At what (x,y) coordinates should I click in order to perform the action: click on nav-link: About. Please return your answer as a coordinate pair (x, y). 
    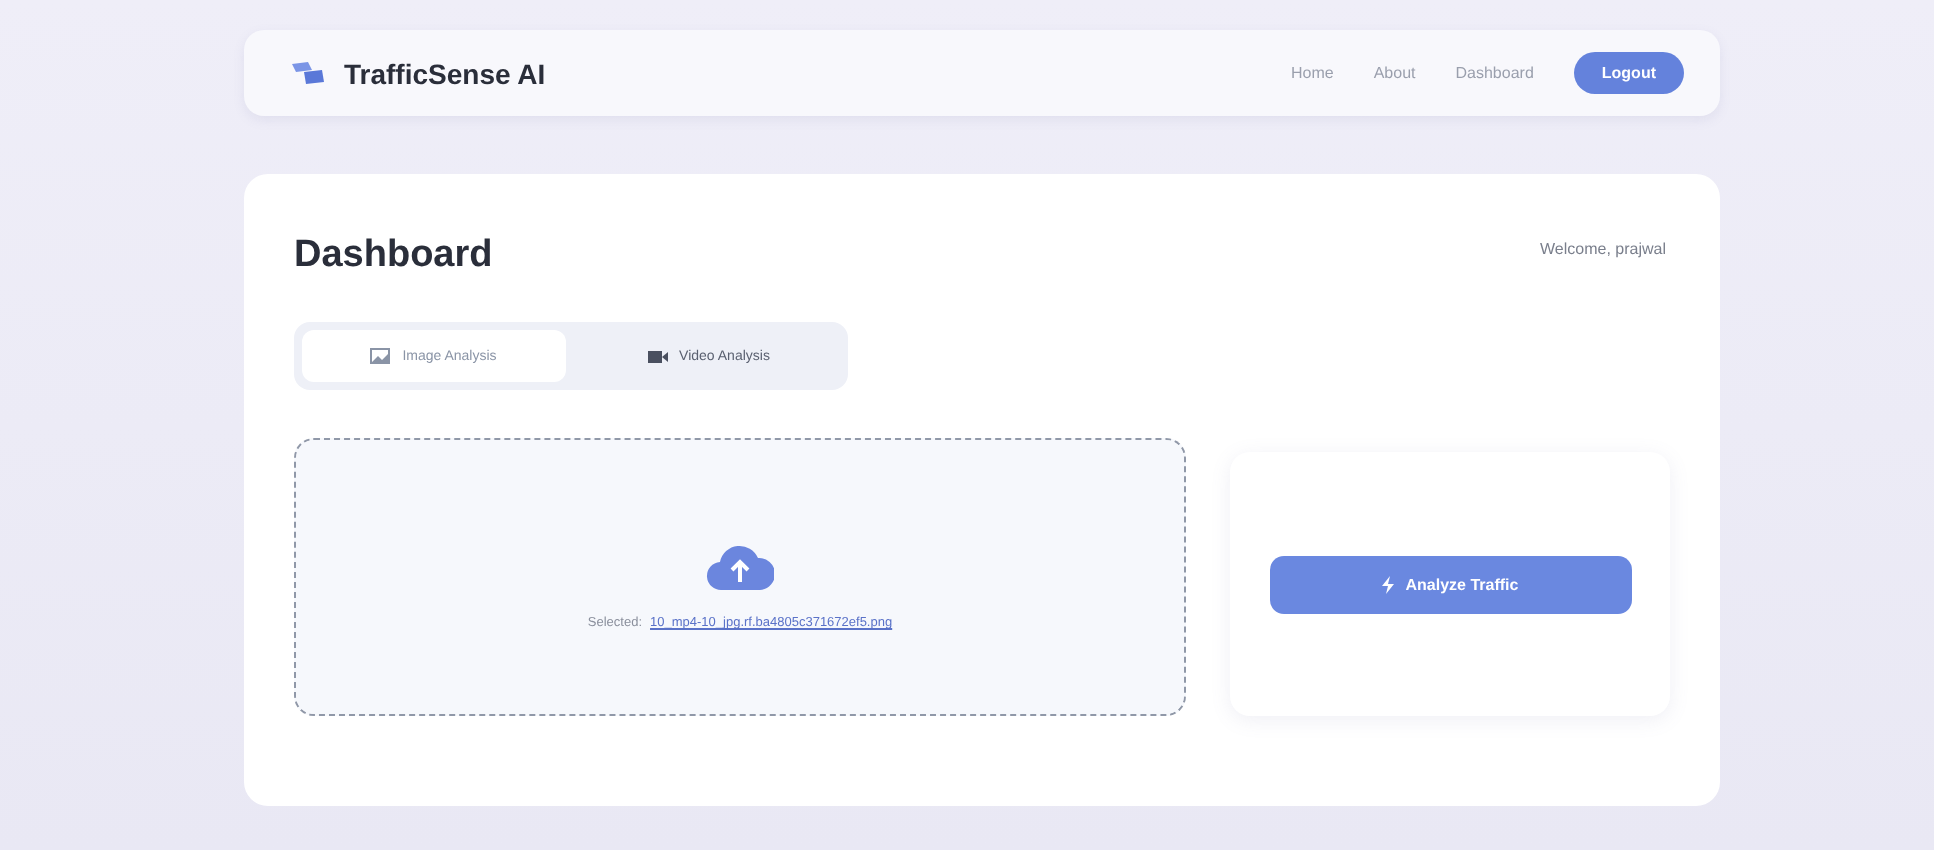
    Looking at the image, I should click on (1394, 73).